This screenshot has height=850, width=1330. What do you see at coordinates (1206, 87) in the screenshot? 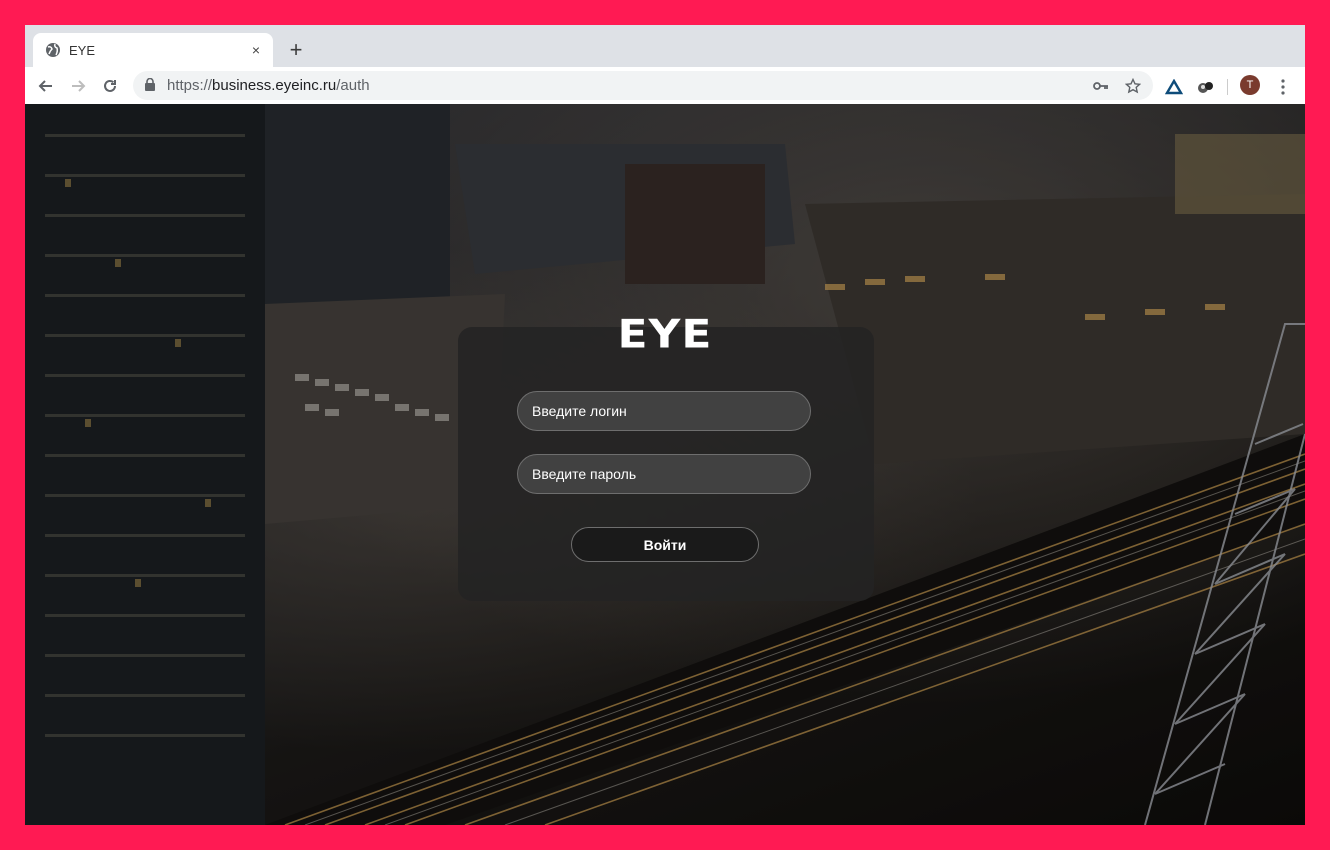
I see `extension-circles-icon` at bounding box center [1206, 87].